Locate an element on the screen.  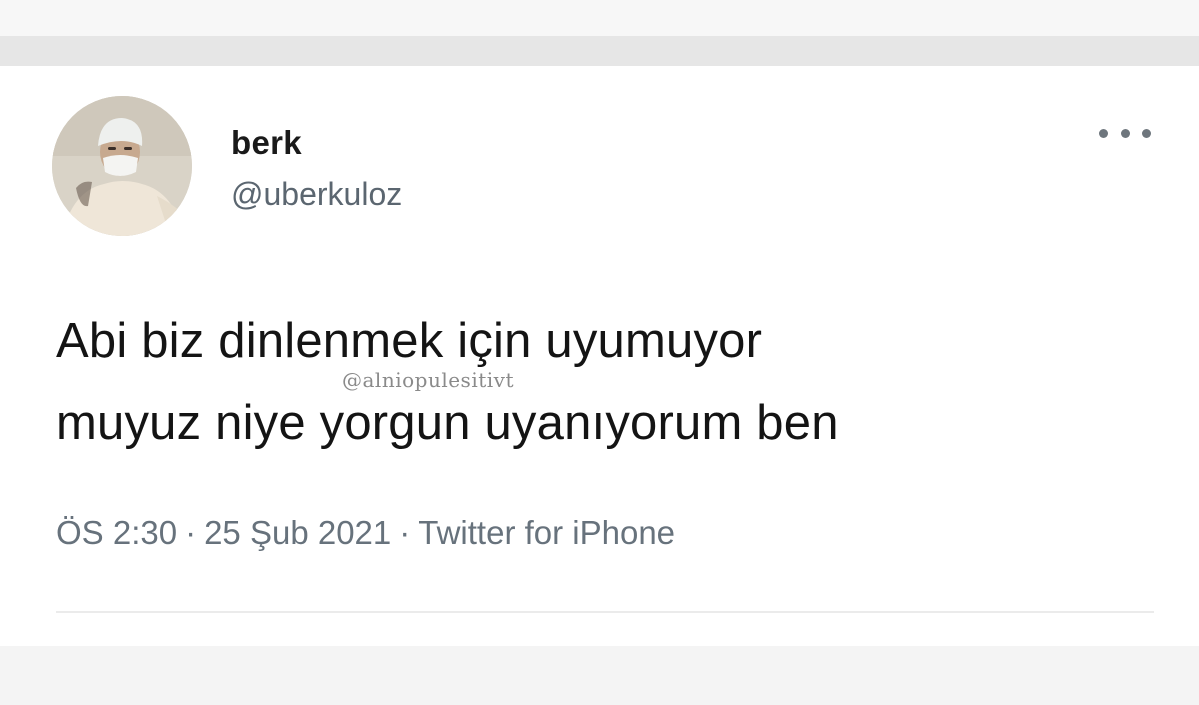
tweet-text-line: Abi biz dinlenmek için uyumuyor is located at coordinates (409, 341).